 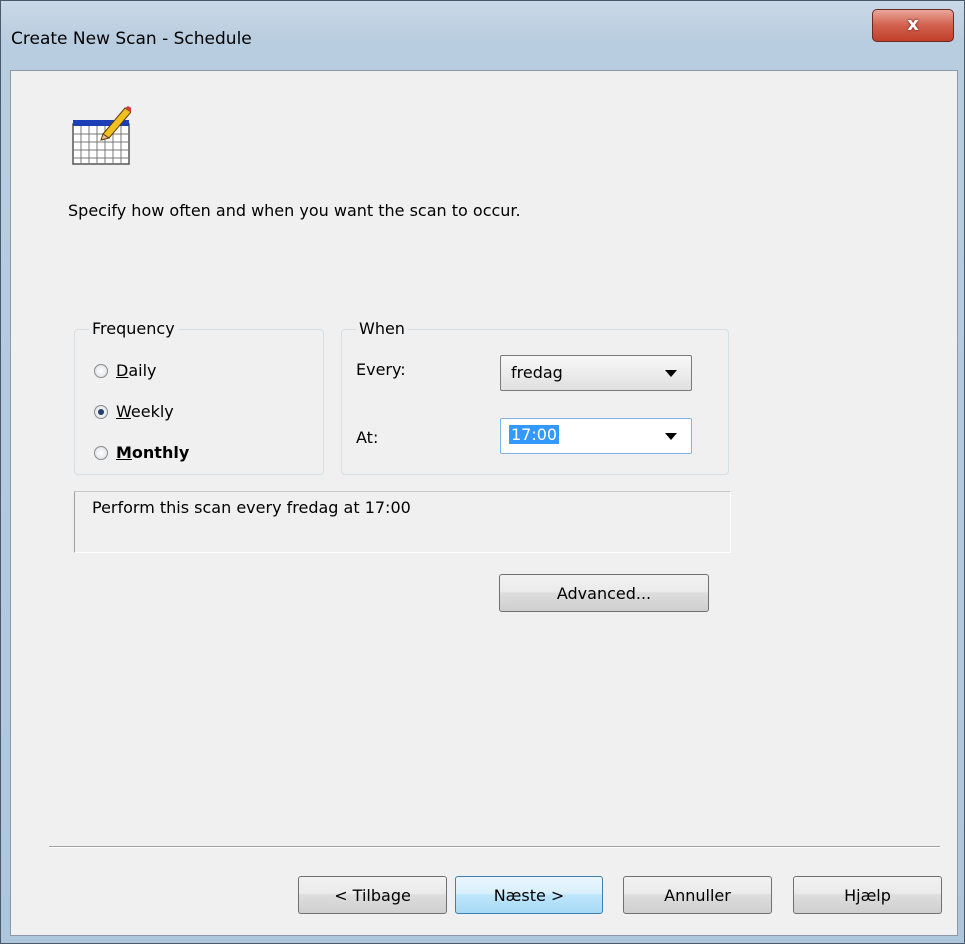 What do you see at coordinates (402, 522) in the screenshot?
I see `schedule-summary: Perform this scan every fredag at 17:00` at bounding box center [402, 522].